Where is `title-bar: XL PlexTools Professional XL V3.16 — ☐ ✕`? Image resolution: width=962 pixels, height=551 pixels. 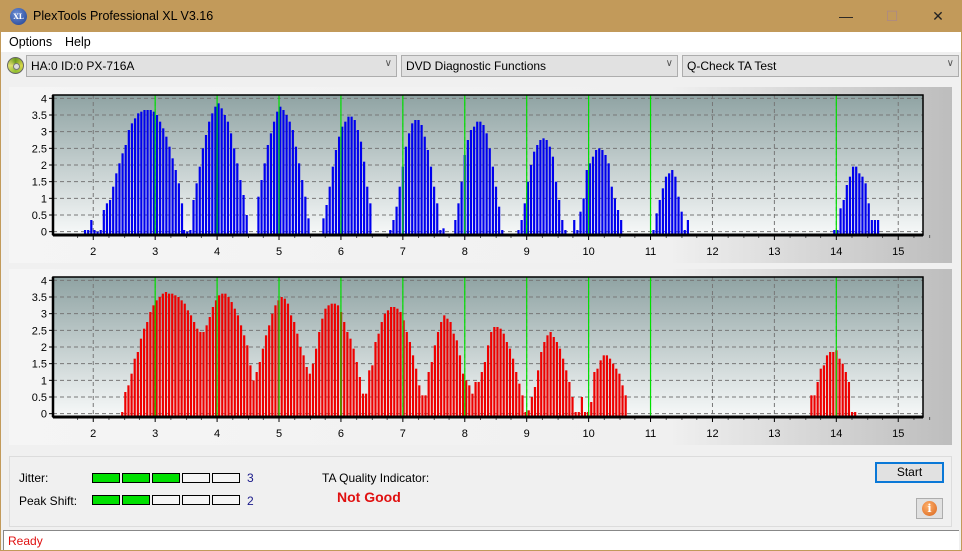
title-bar: XL PlexTools Professional XL V3.16 — ☐ ✕ is located at coordinates (481, 16).